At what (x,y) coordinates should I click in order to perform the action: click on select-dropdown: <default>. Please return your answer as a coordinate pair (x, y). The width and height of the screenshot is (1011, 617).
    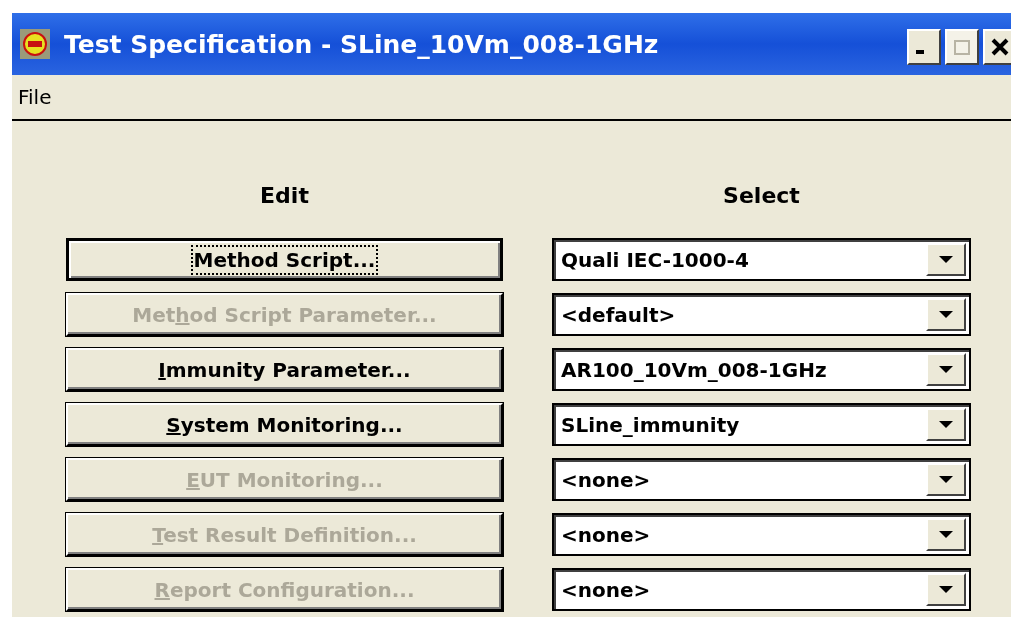
    Looking at the image, I should click on (761, 314).